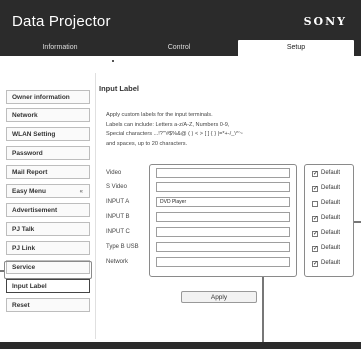 The height and width of the screenshot is (349, 361). What do you see at coordinates (219, 297) in the screenshot?
I see `apply-button: Apply` at bounding box center [219, 297].